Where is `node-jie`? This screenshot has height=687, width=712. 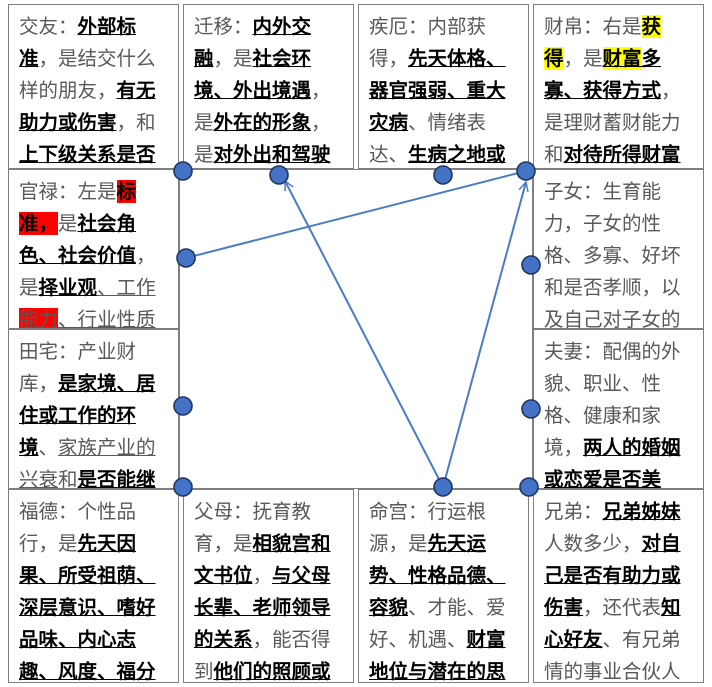 node-jie is located at coordinates (443, 175).